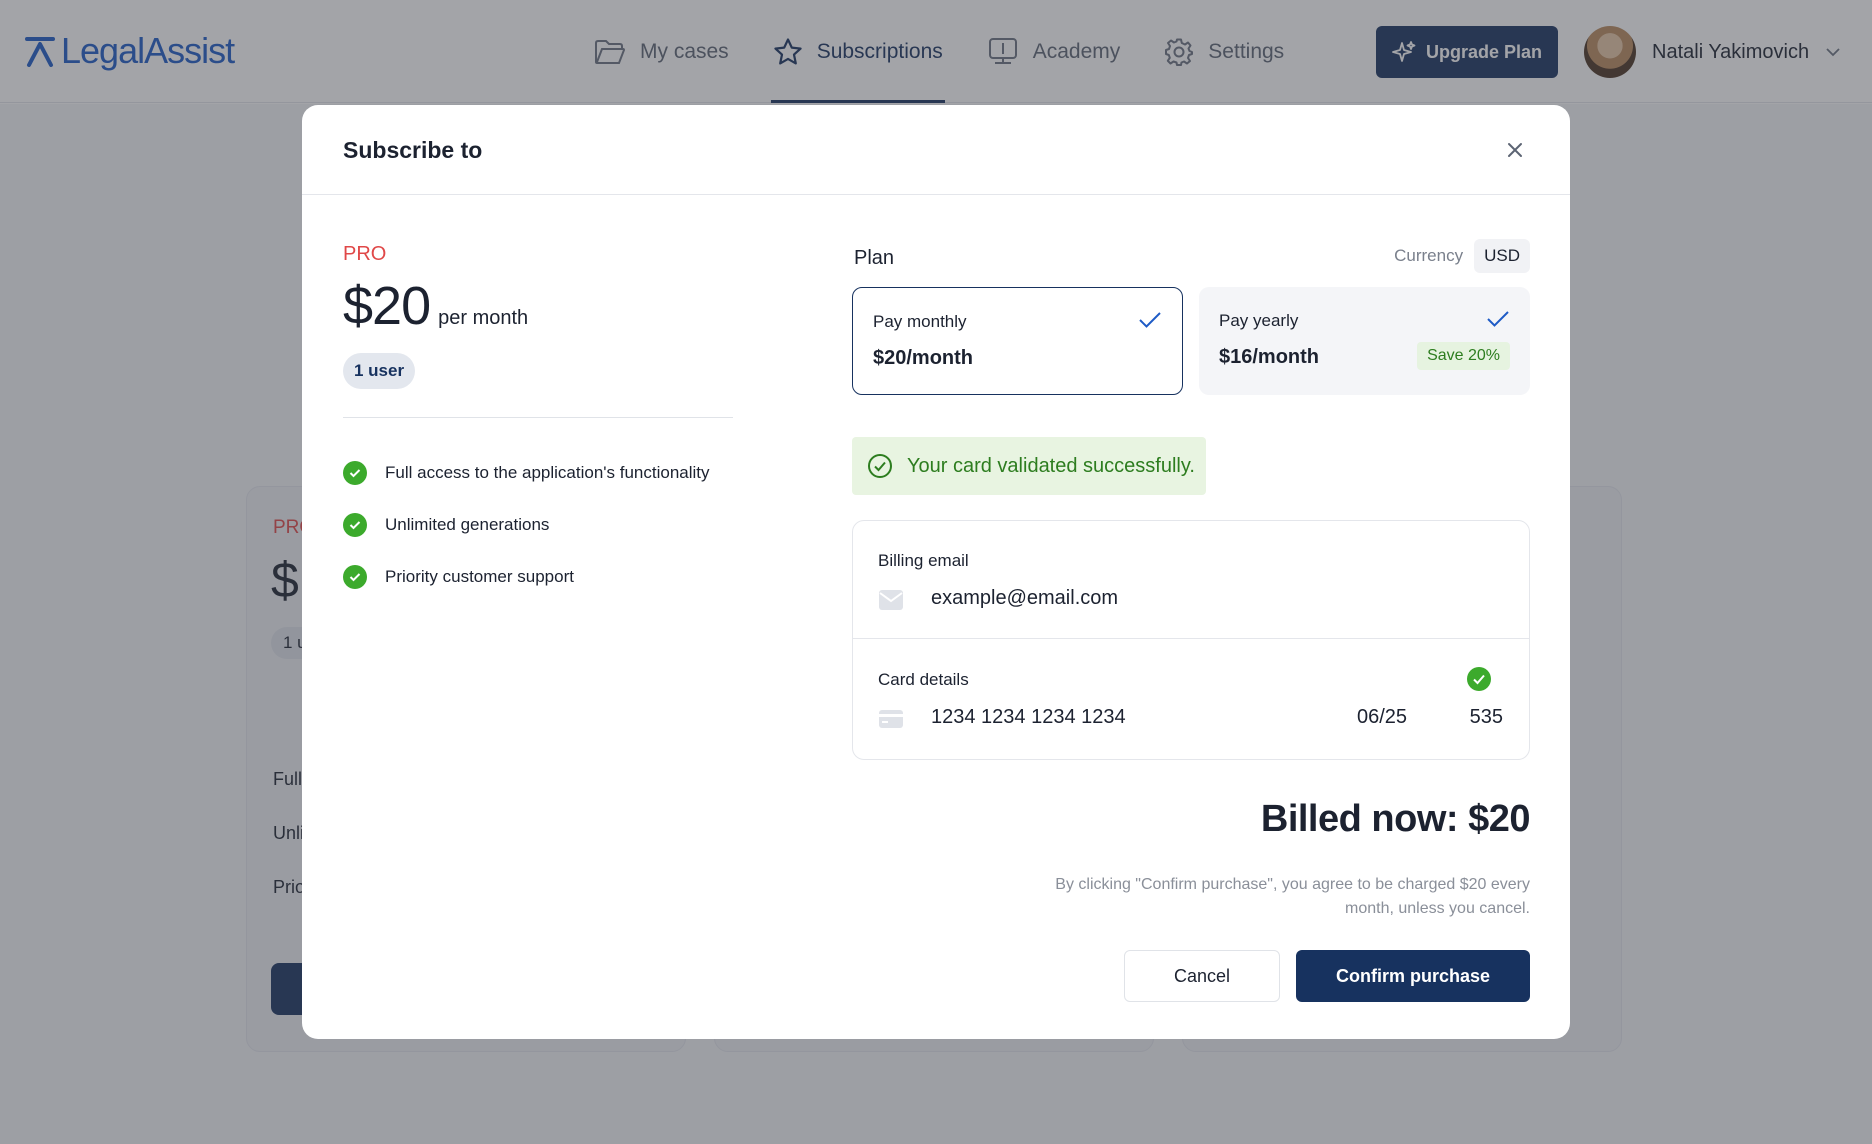 Image resolution: width=1872 pixels, height=1144 pixels. Describe the element at coordinates (479, 576) in the screenshot. I see `feature-text: Priority customer support` at that location.